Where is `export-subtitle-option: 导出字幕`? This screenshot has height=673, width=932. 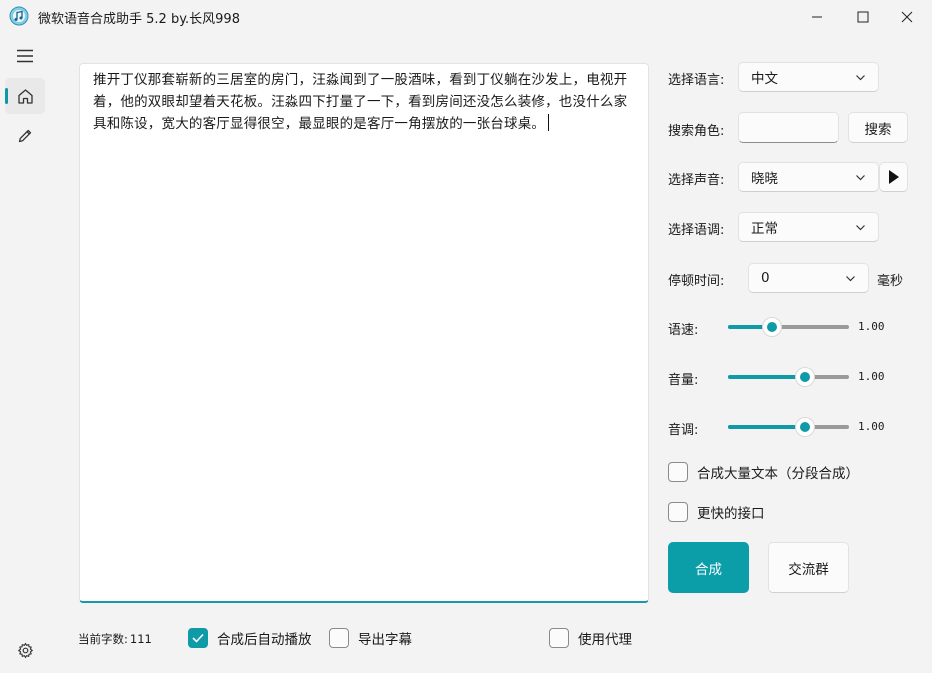 export-subtitle-option: 导出字幕 is located at coordinates (370, 638).